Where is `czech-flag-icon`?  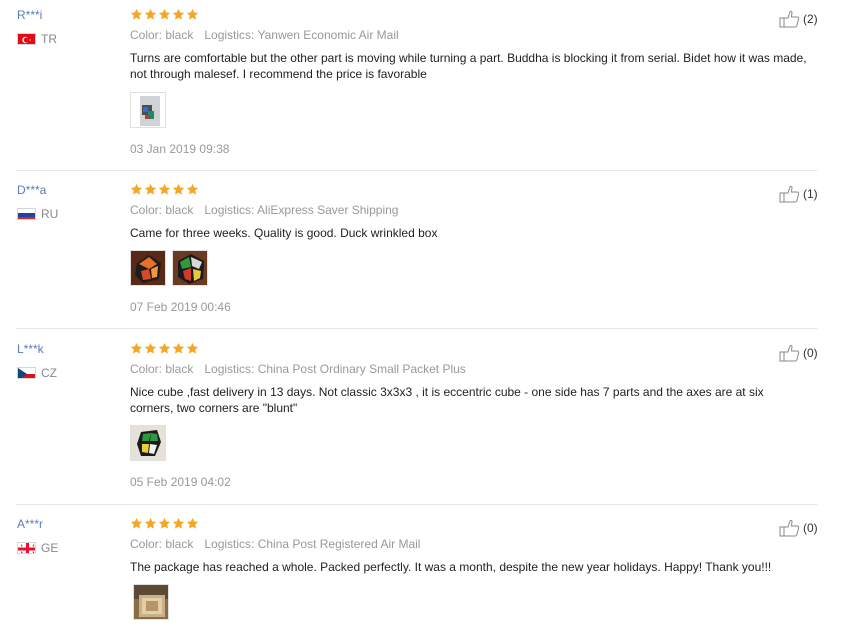
czech-flag-icon is located at coordinates (26, 373).